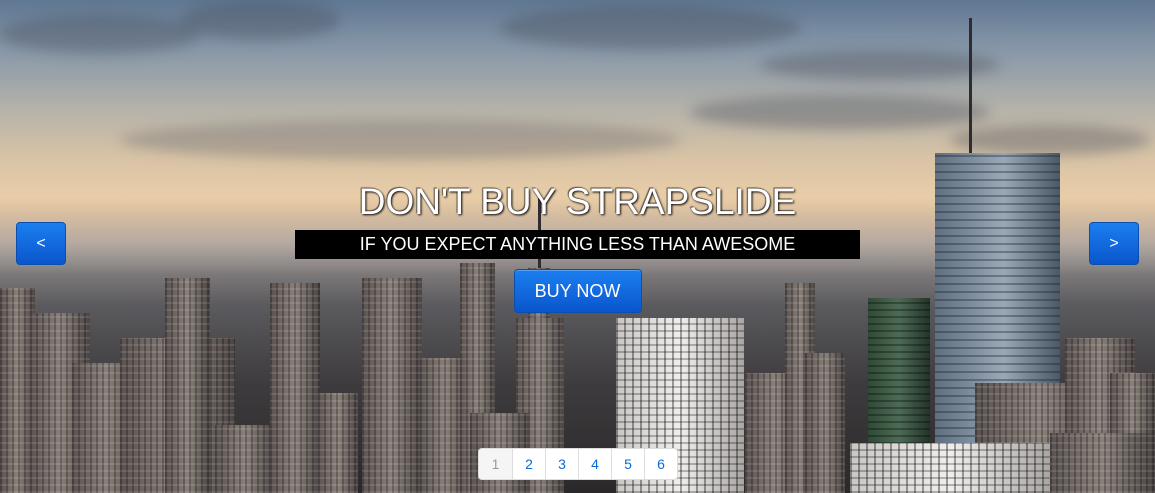 Image resolution: width=1155 pixels, height=493 pixels. What do you see at coordinates (594, 464) in the screenshot?
I see `pagination-page-4: 4` at bounding box center [594, 464].